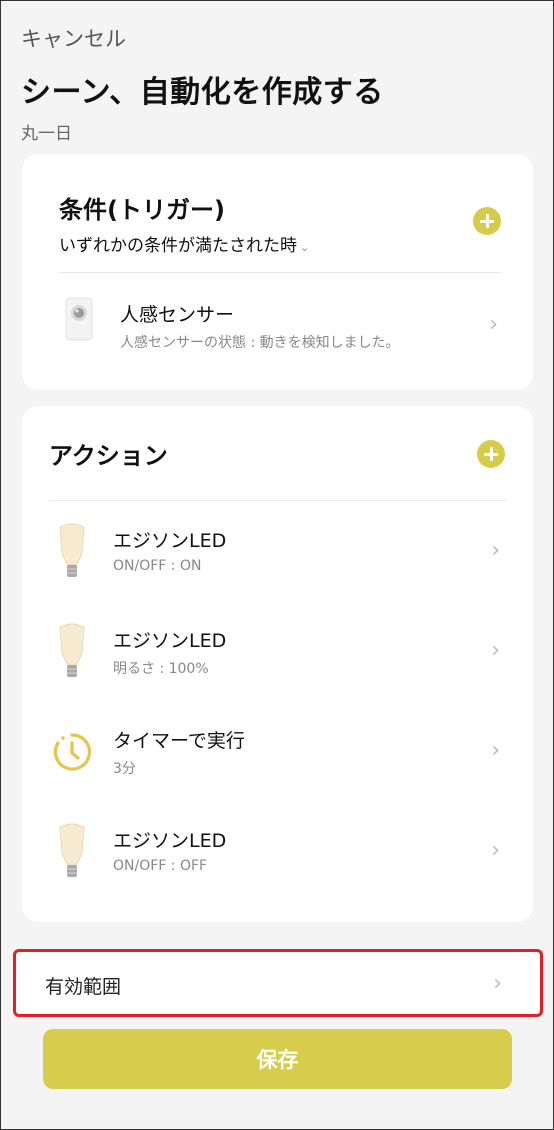  Describe the element at coordinates (487, 221) in the screenshot. I see `add-condition-button` at that location.